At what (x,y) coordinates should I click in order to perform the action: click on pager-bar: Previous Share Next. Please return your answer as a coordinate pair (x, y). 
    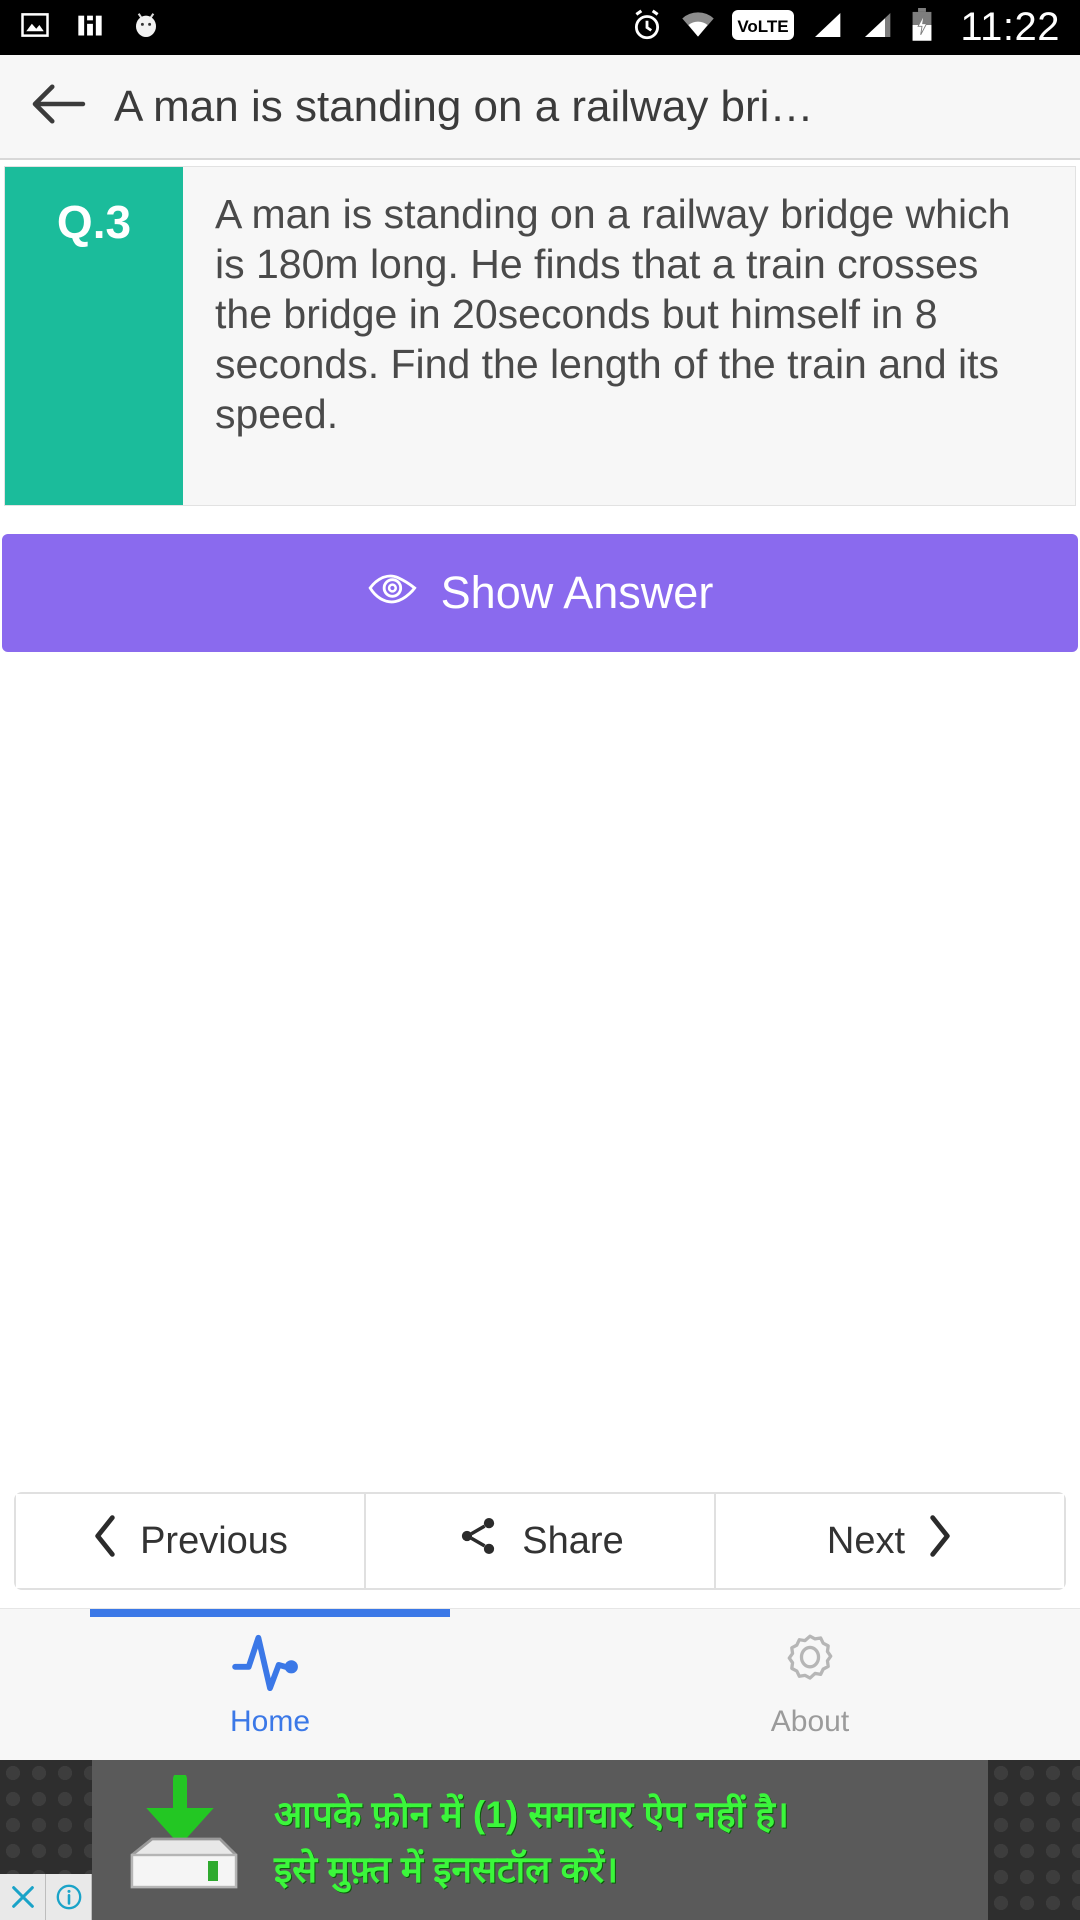
    Looking at the image, I should click on (540, 1541).